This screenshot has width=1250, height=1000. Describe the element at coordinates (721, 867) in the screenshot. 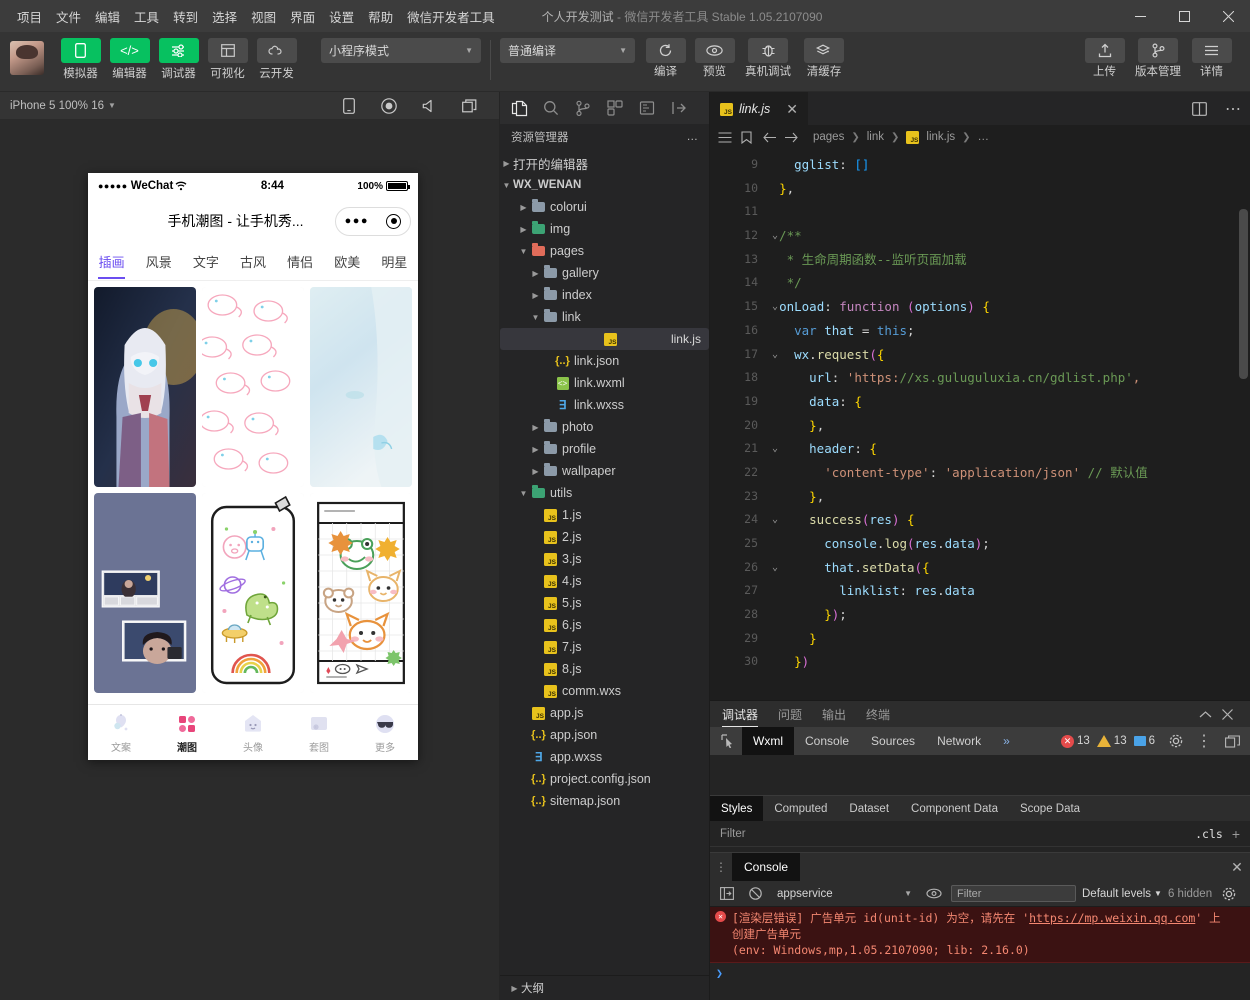

I see `drawer-grip-icon: ⋮` at that location.